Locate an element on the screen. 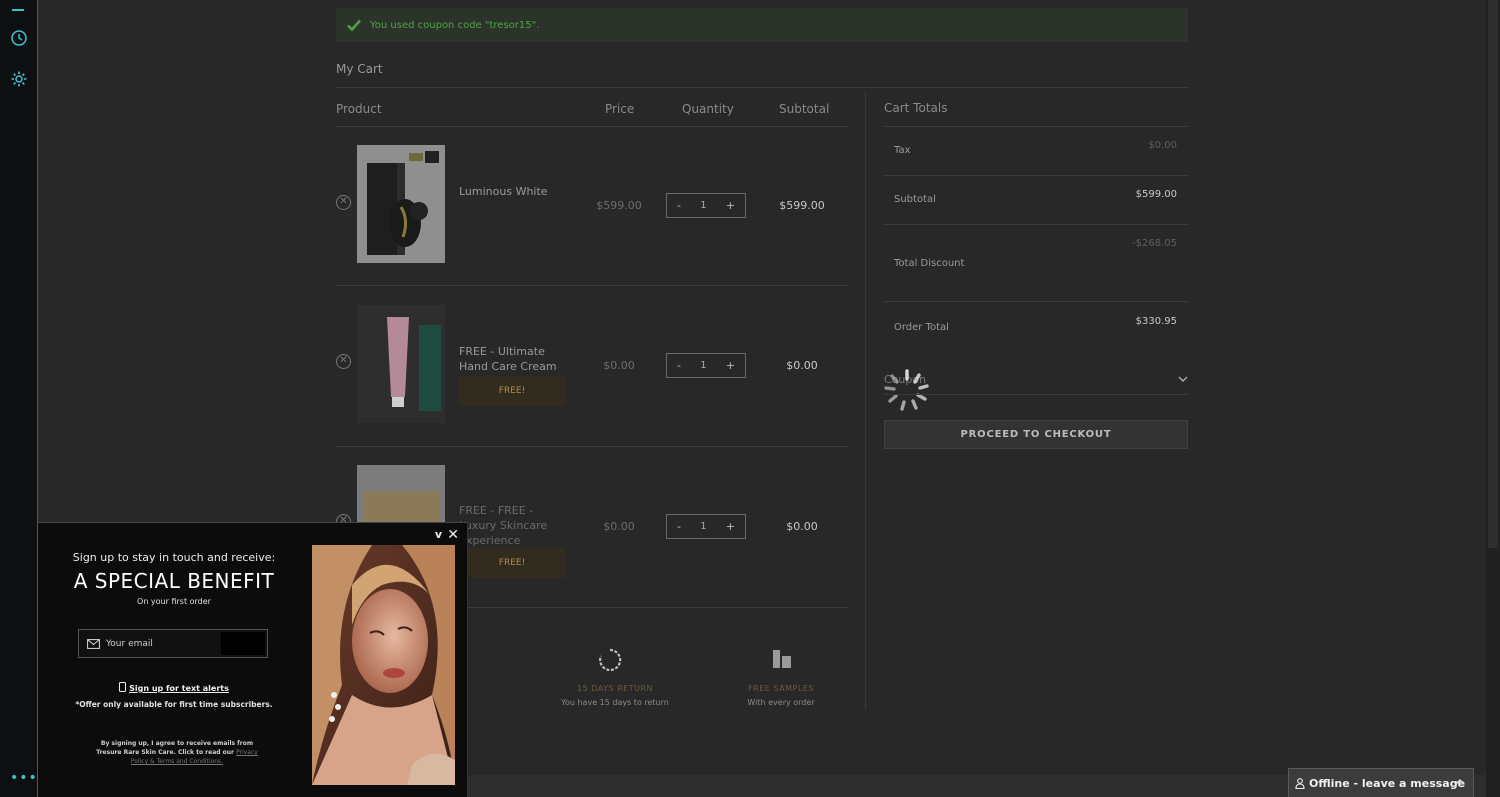 The image size is (1500, 797). feature-subtitle: You have 15 days to return is located at coordinates (615, 702).